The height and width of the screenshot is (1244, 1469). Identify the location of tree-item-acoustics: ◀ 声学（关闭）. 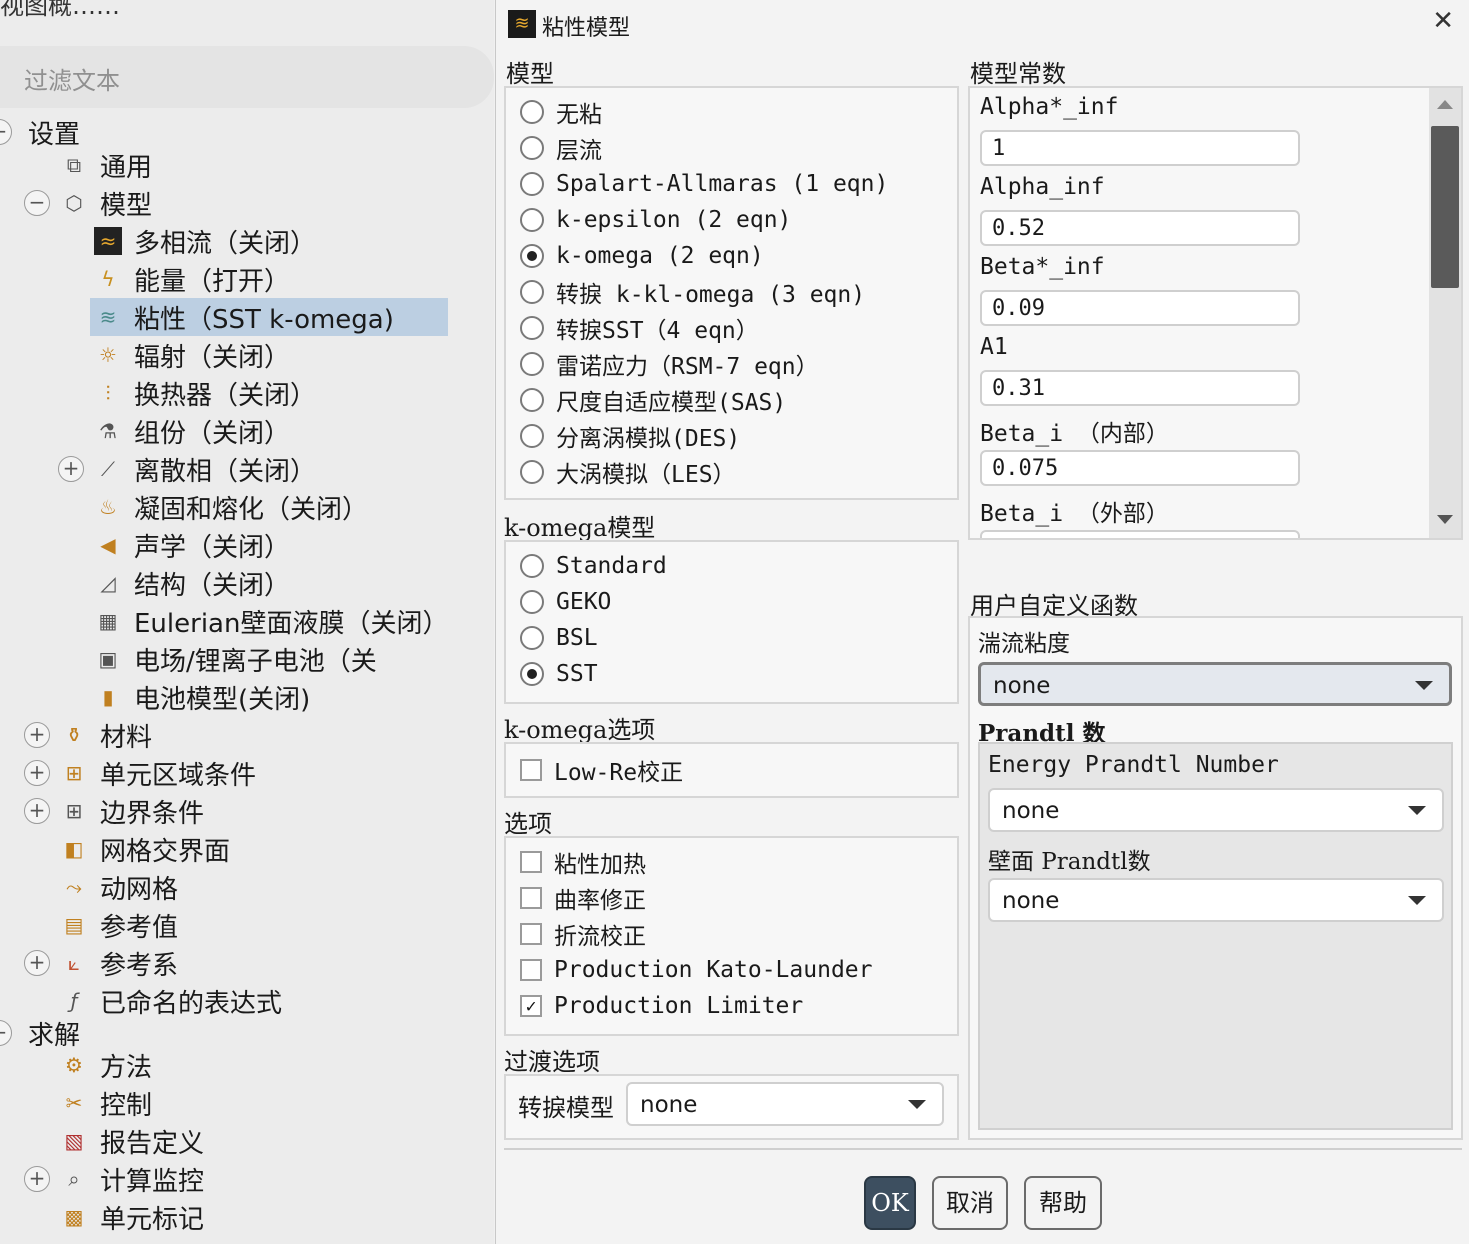
(192, 545).